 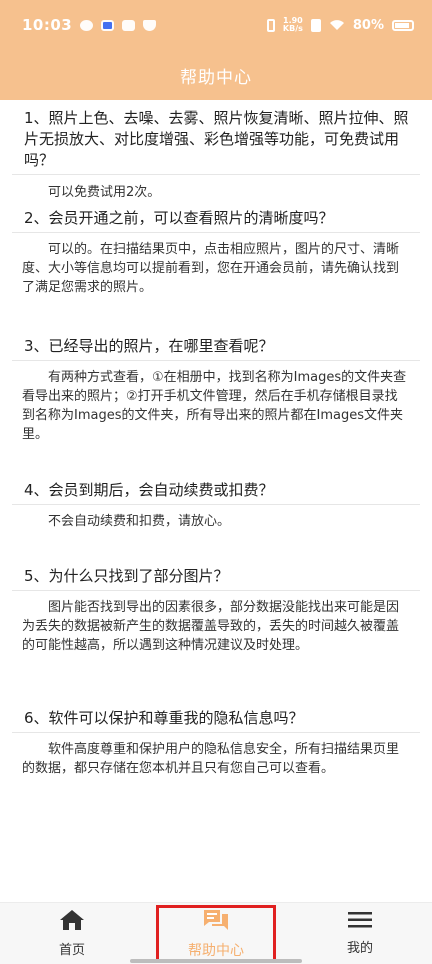 I want to click on faq-item: 4、会员到期后，会自动续费或扣费？ 不会自动续费和扣费，请放心。, so click(x=216, y=505).